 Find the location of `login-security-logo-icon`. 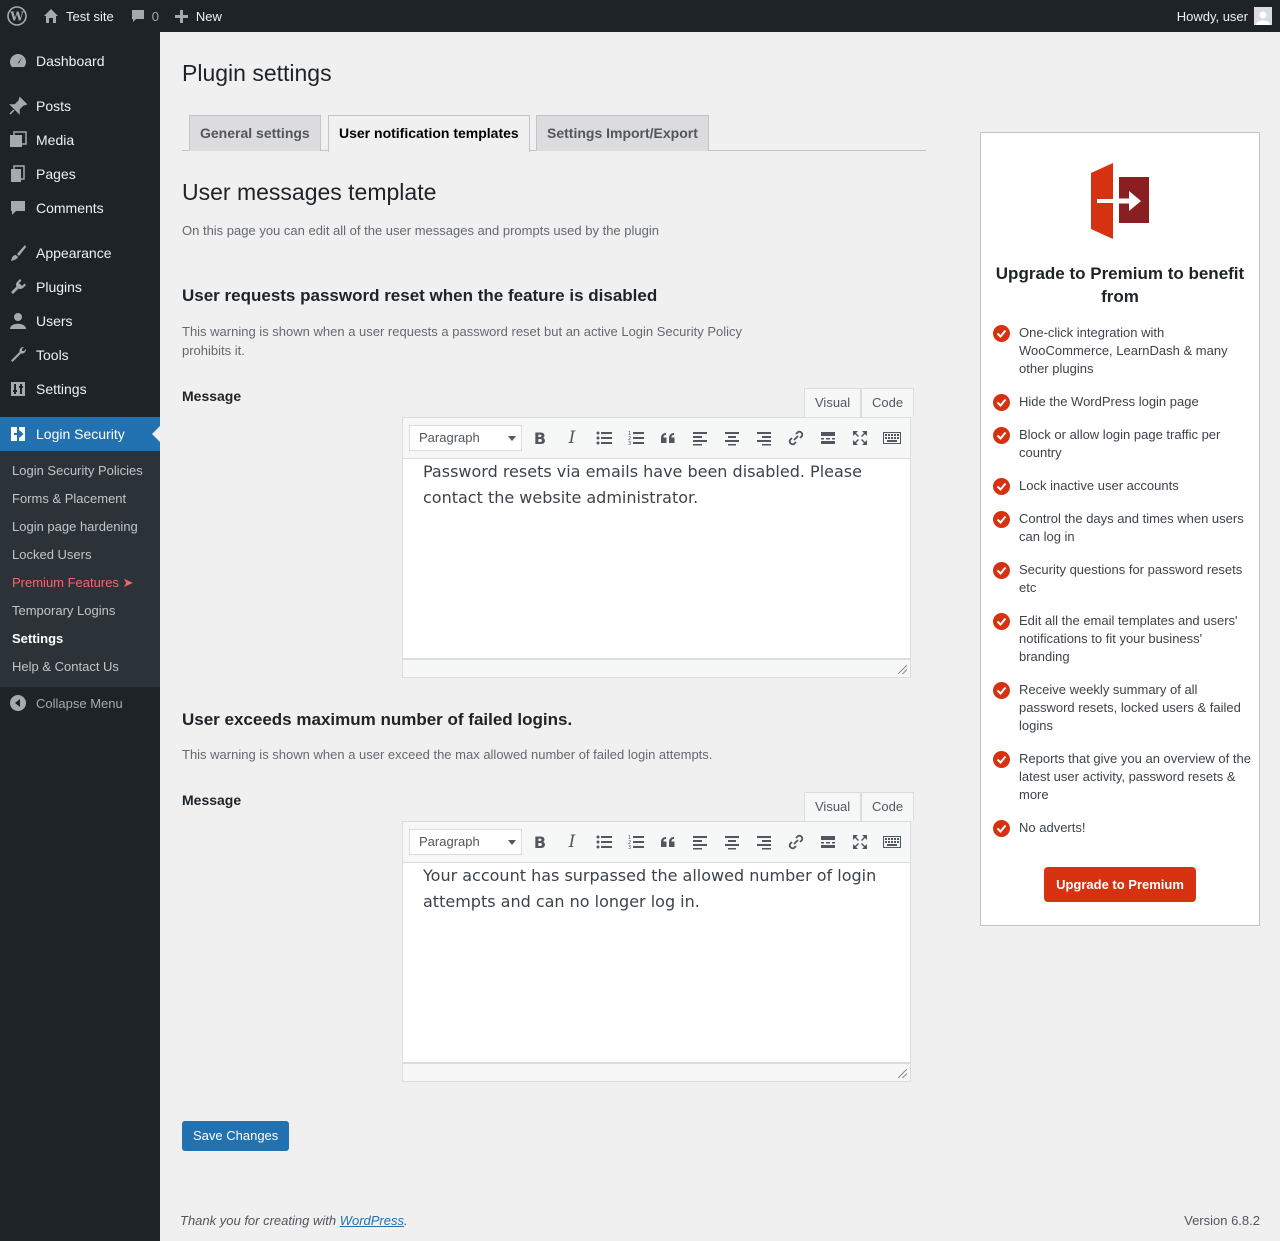

login-security-logo-icon is located at coordinates (1120, 202).